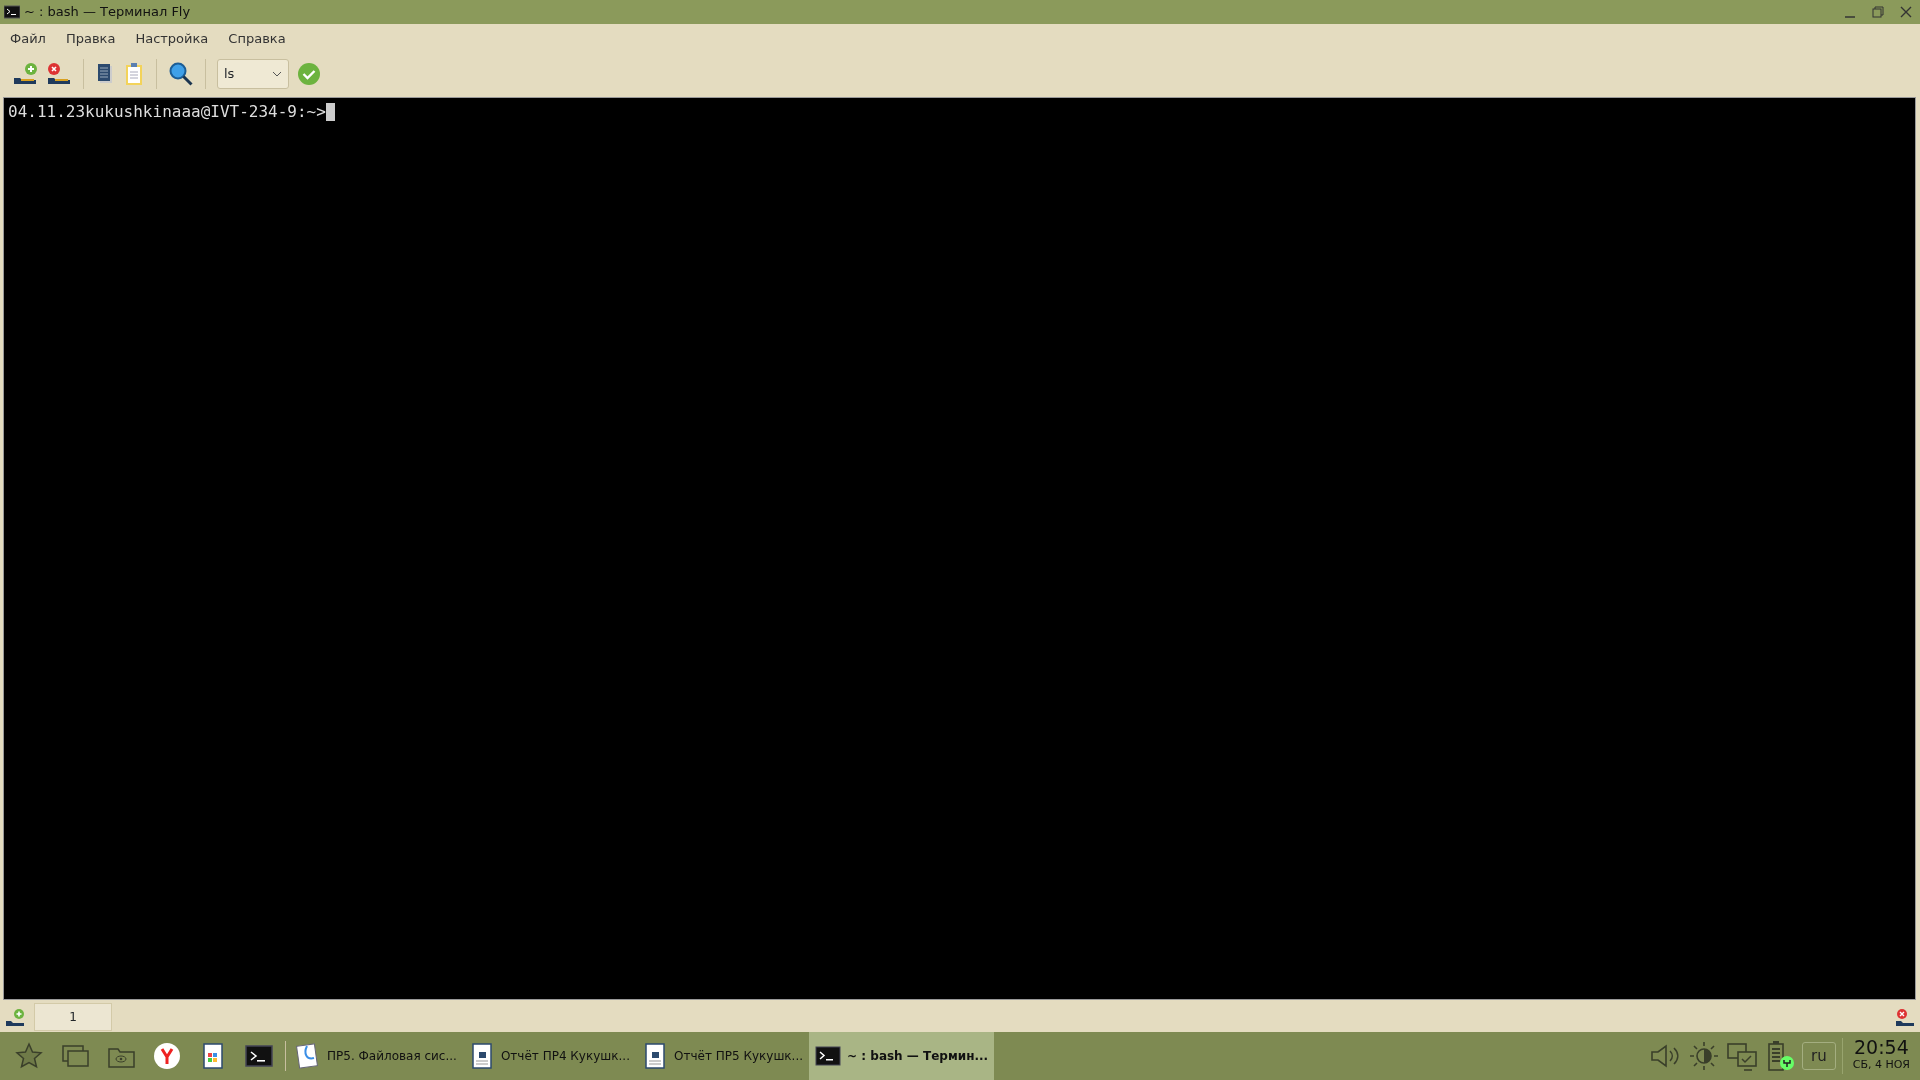 The image size is (1920, 1080). I want to click on paste-icon, so click(134, 74).